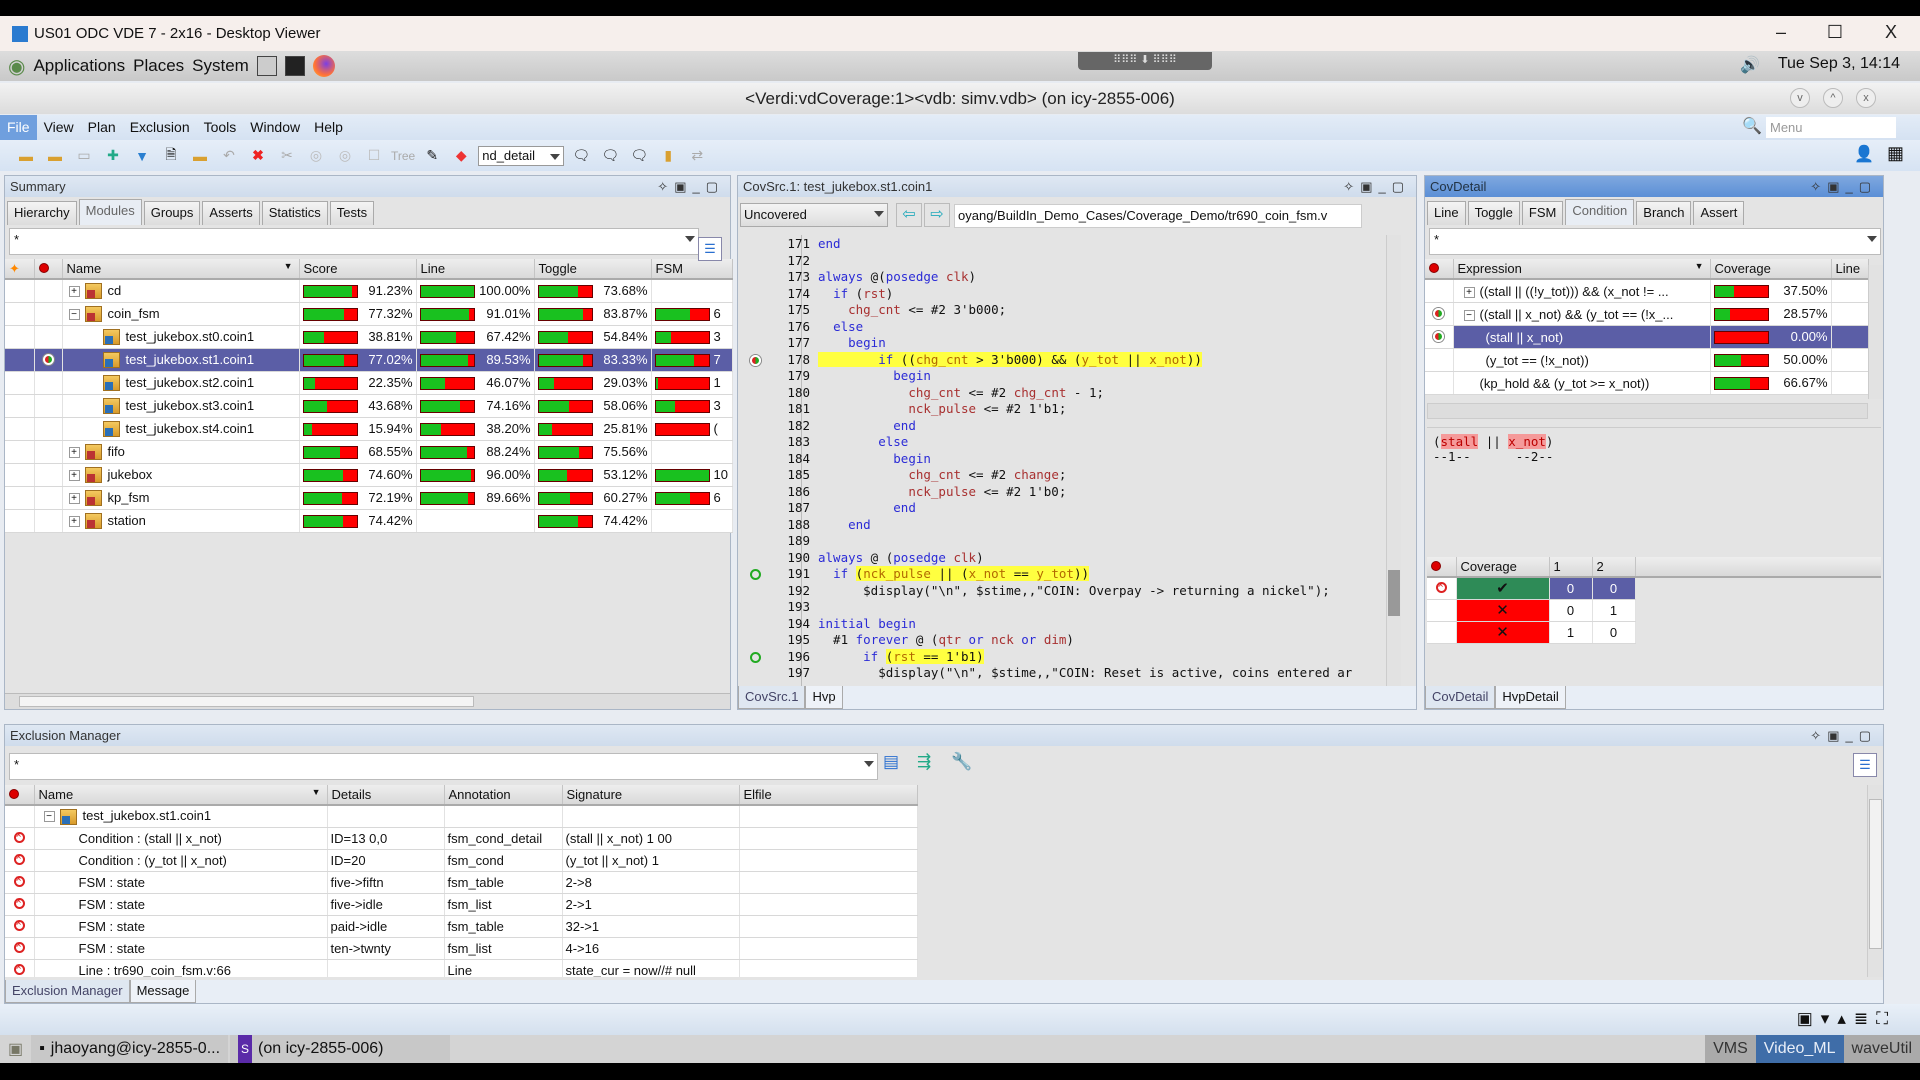 The image size is (1920, 1080). Describe the element at coordinates (1469, 292) in the screenshot. I see `expand-icon: +` at that location.